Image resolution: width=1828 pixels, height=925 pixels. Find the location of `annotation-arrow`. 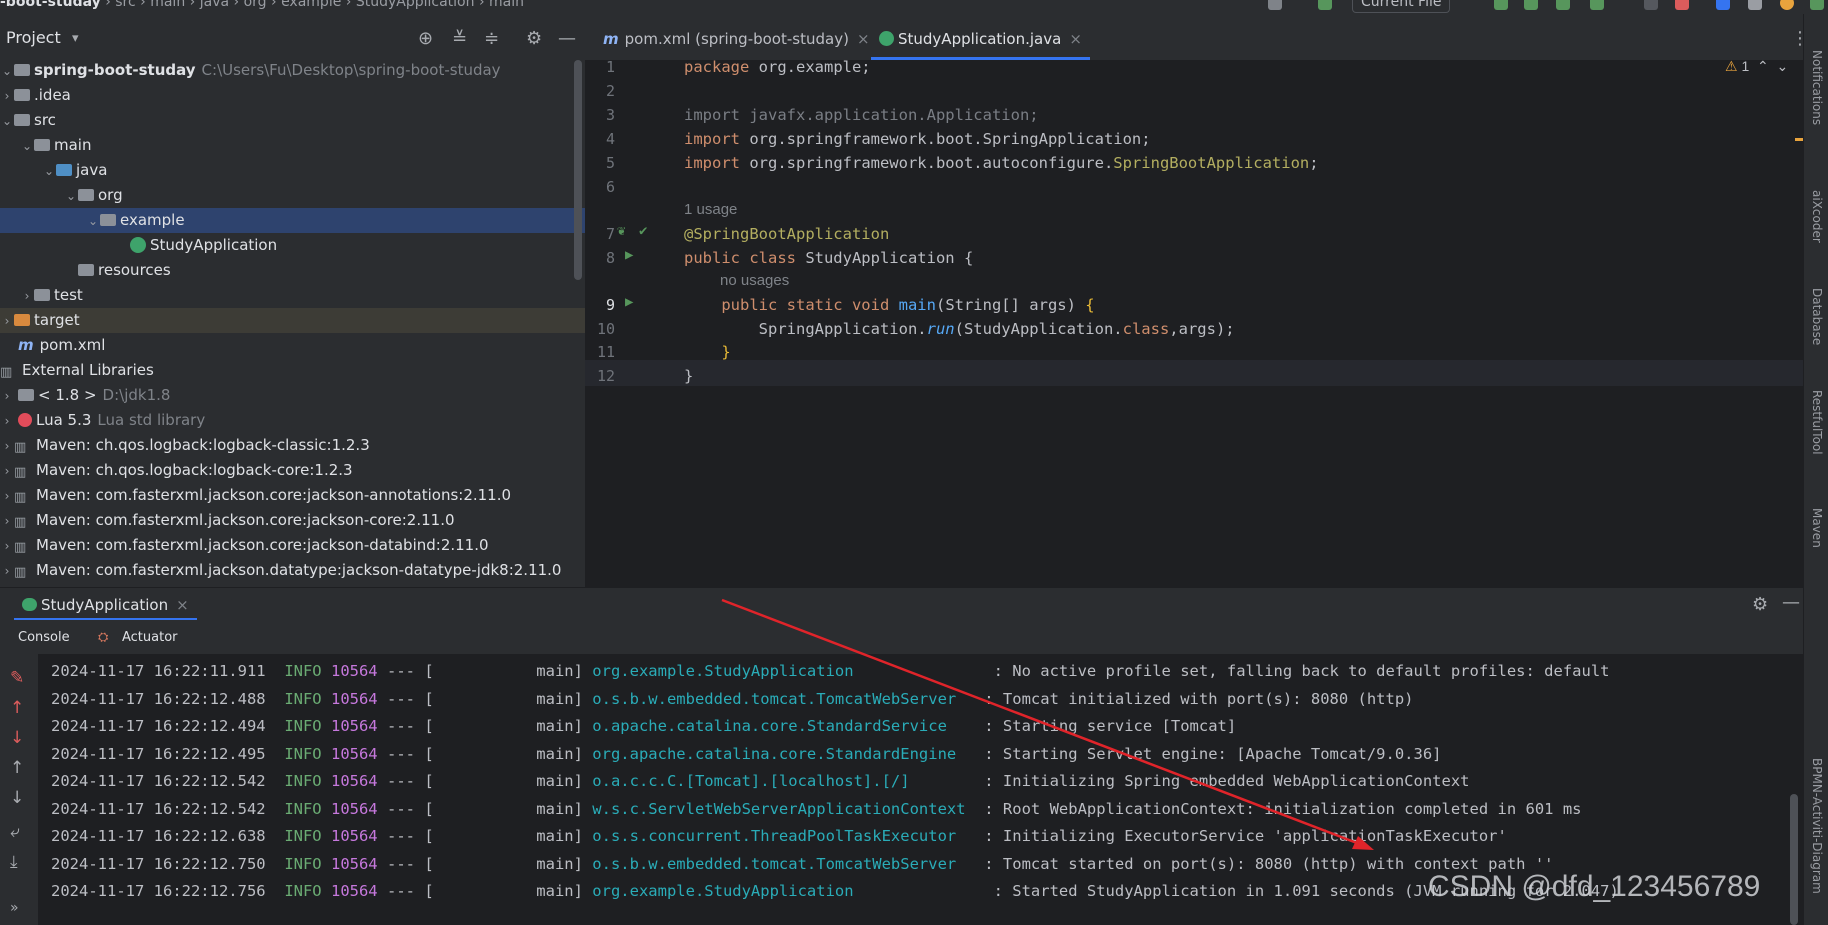

annotation-arrow is located at coordinates (1047, 724).